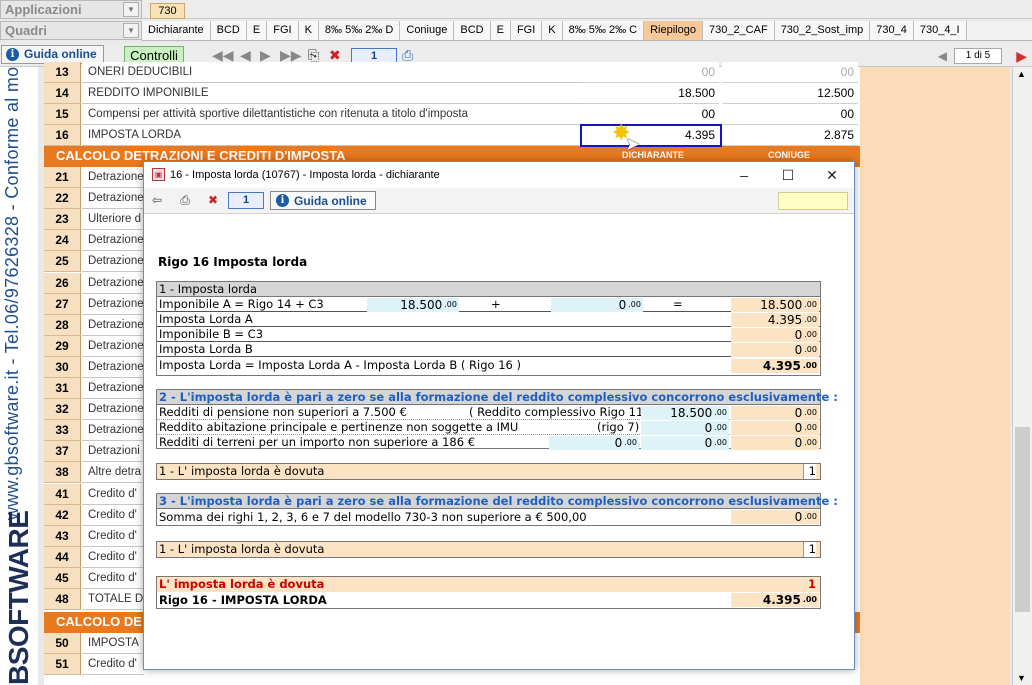  I want to click on dialog-guida-button: i Guida online, so click(323, 200).